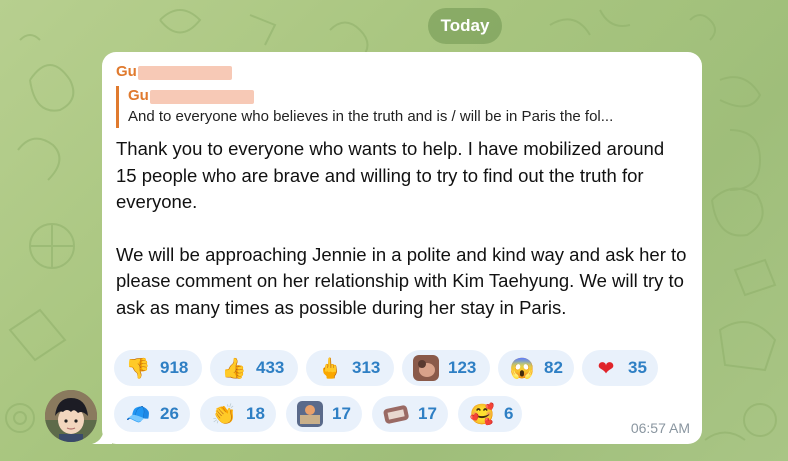 Image resolution: width=788 pixels, height=461 pixels. I want to click on reaction-count: 123, so click(462, 367).